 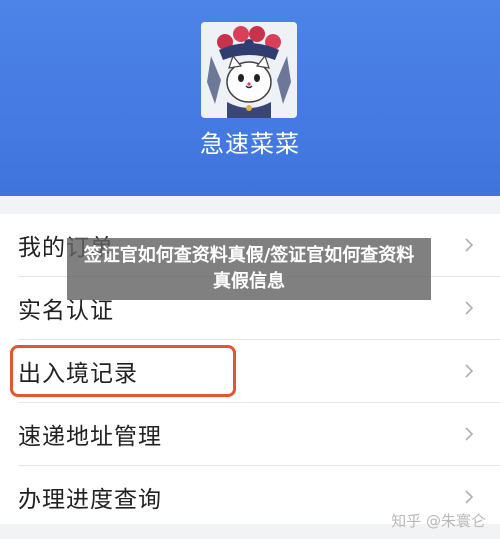 I want to click on watermark: 知乎 @朱寰仑, so click(x=438, y=521).